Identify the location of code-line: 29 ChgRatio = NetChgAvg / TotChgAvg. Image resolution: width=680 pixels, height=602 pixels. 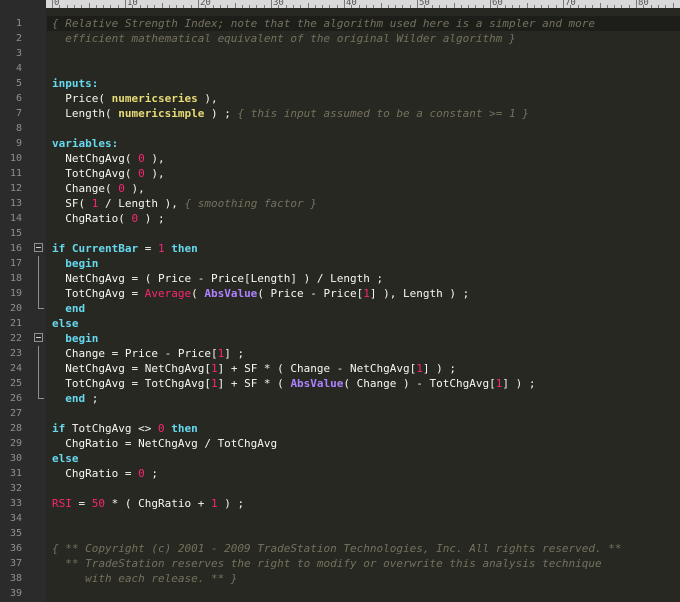
(340, 443).